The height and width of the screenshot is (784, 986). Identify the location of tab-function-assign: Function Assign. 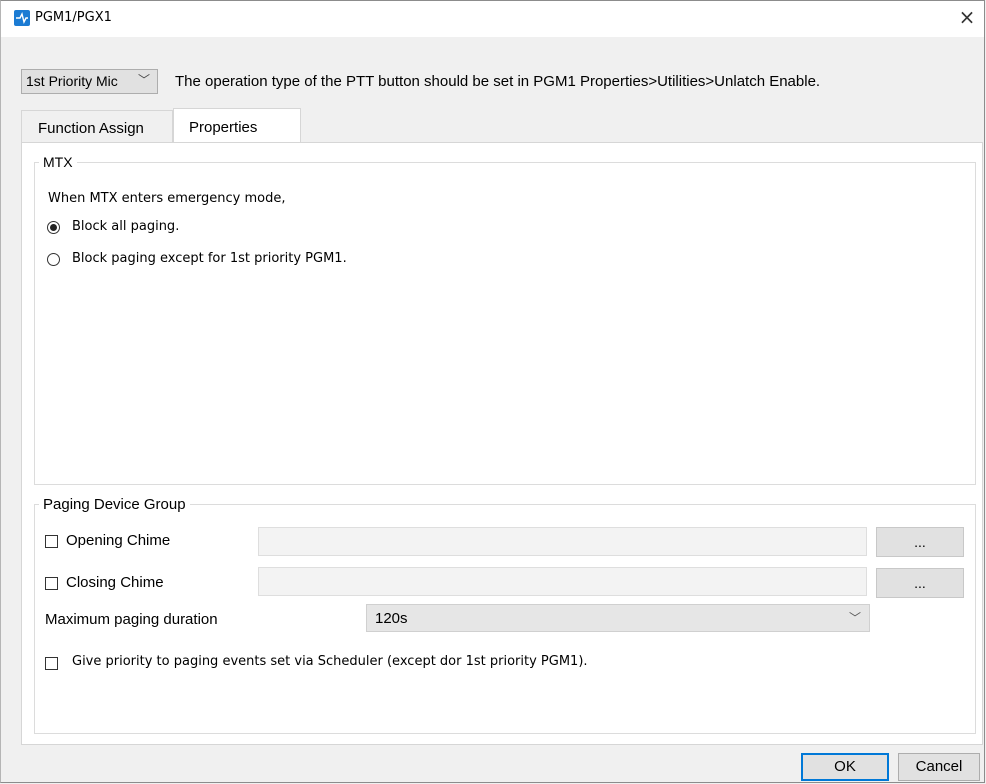
(97, 126).